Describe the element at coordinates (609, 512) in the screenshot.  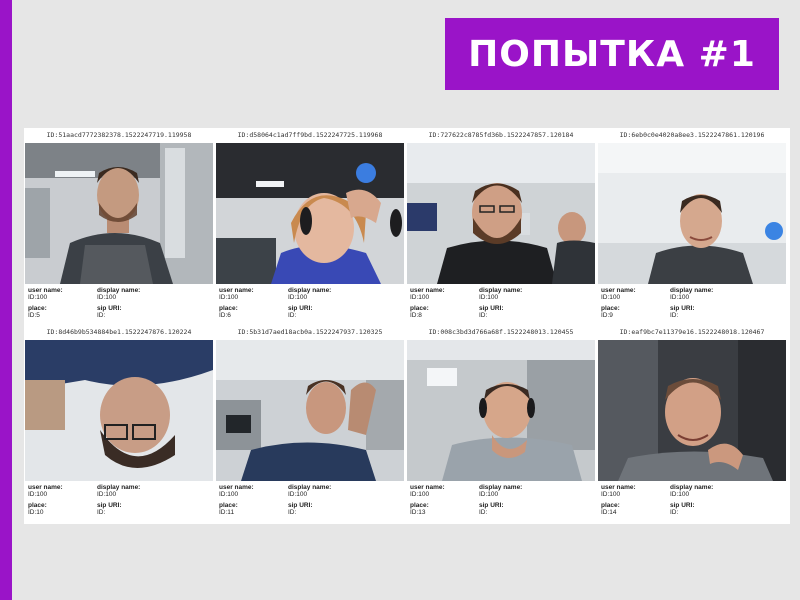
I see `place-value: ID:14` at that location.